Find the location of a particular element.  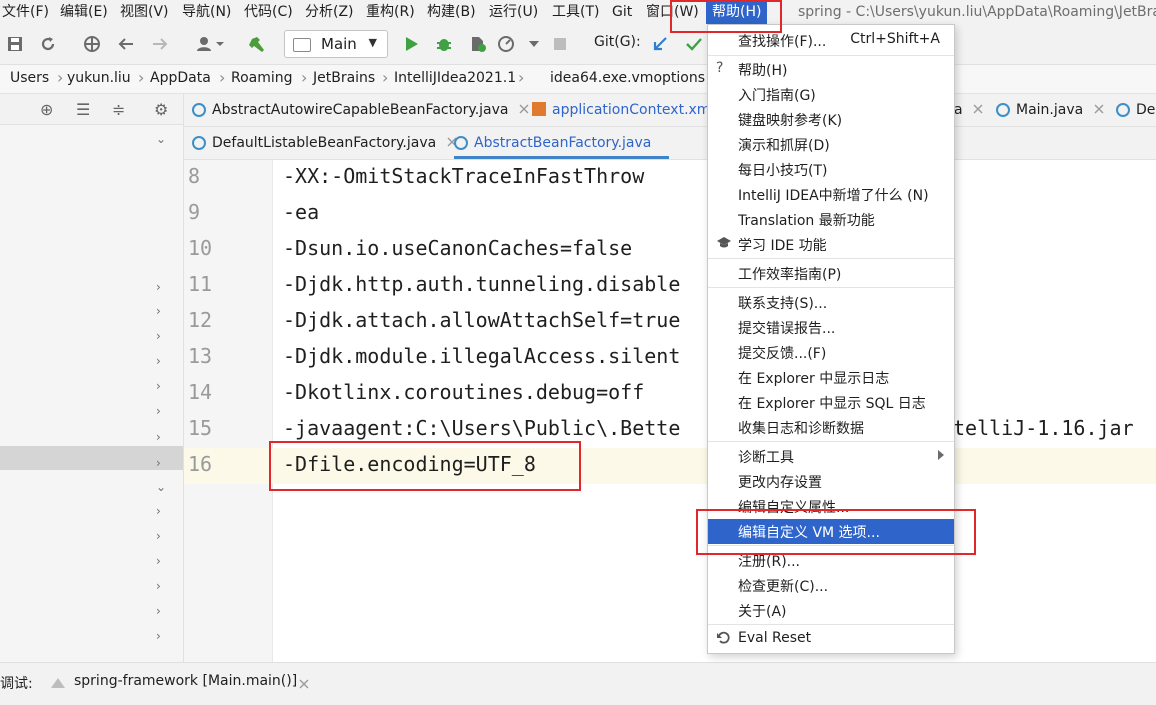

menu-item-change-memory-settings: 更改内存设置 is located at coordinates (831, 481).